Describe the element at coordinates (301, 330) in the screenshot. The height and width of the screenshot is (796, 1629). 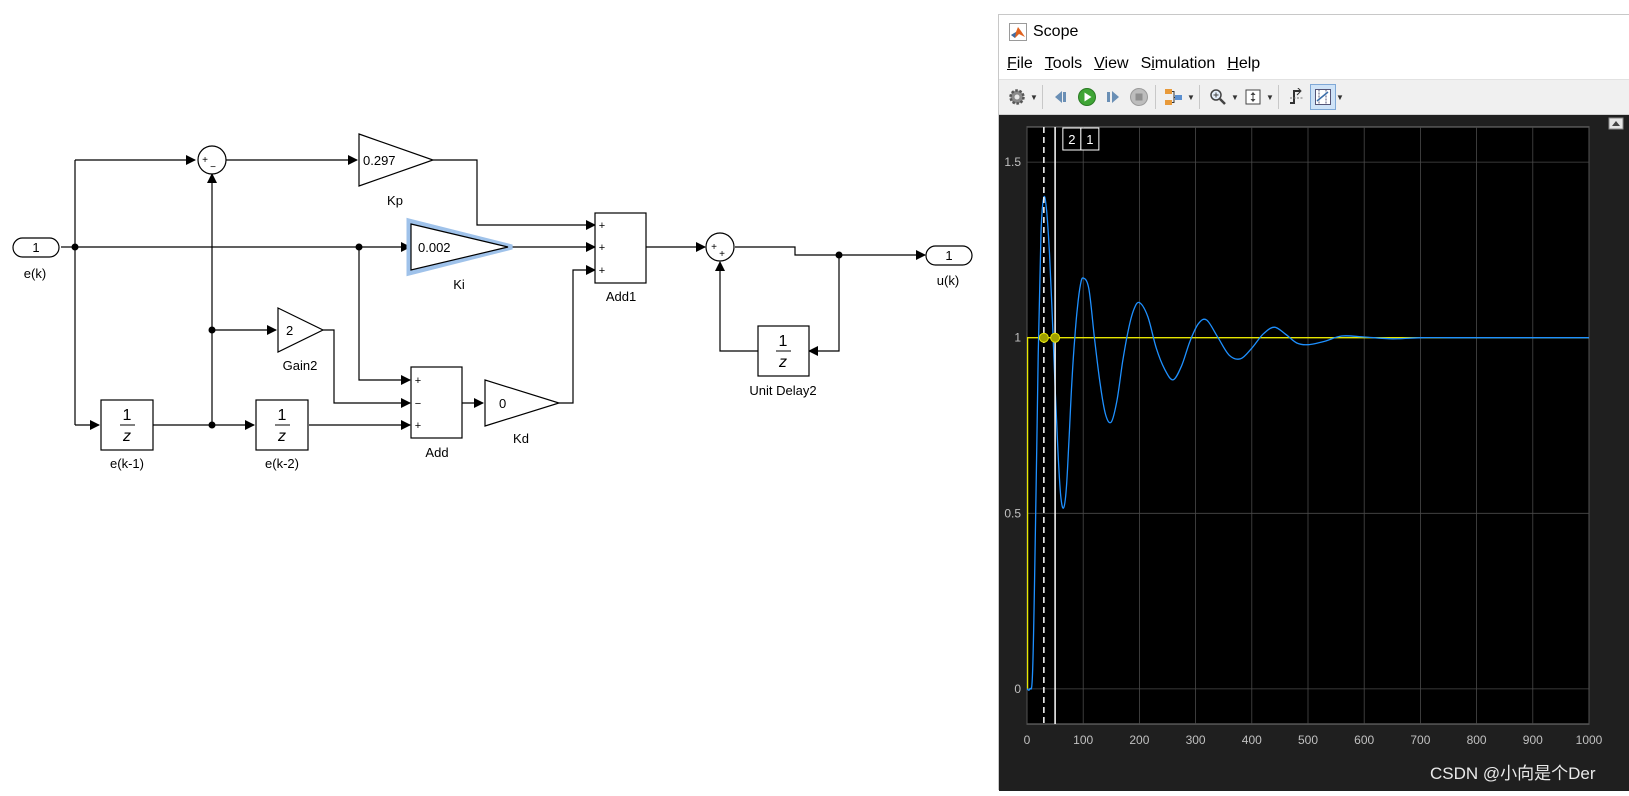
I see `gain2-block` at that location.